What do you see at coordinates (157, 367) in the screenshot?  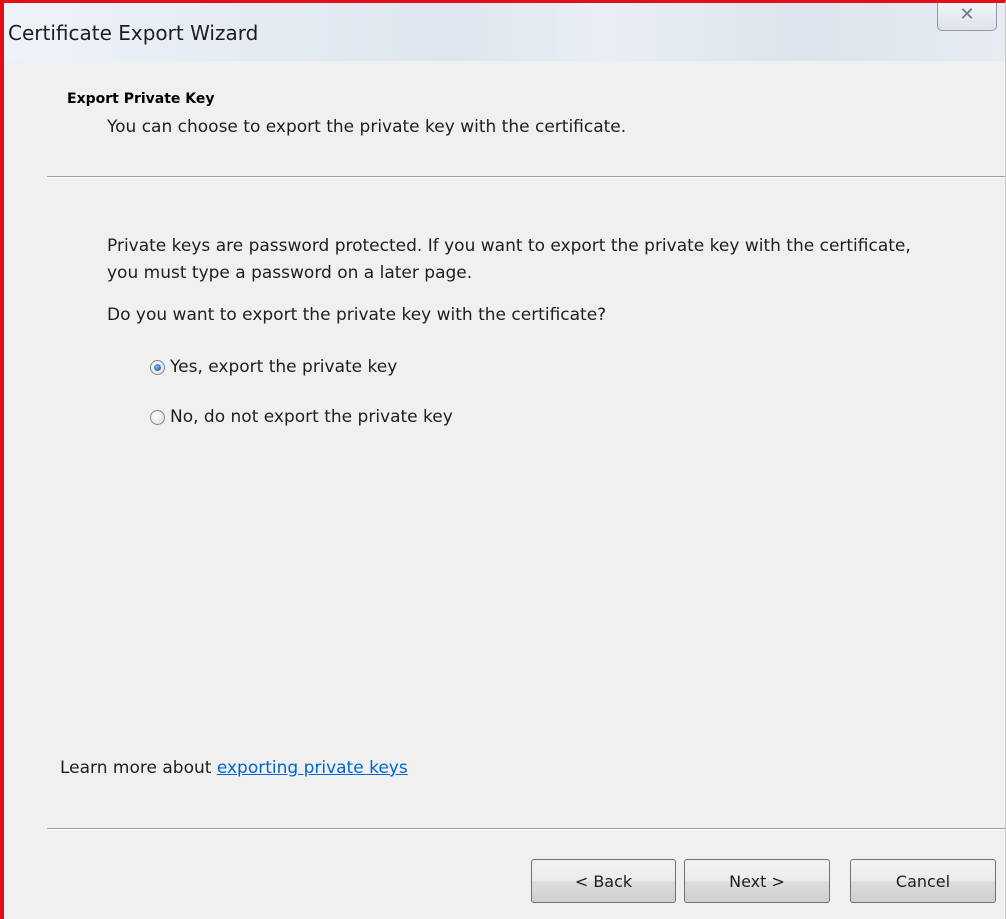 I see `radio-checked-icon` at bounding box center [157, 367].